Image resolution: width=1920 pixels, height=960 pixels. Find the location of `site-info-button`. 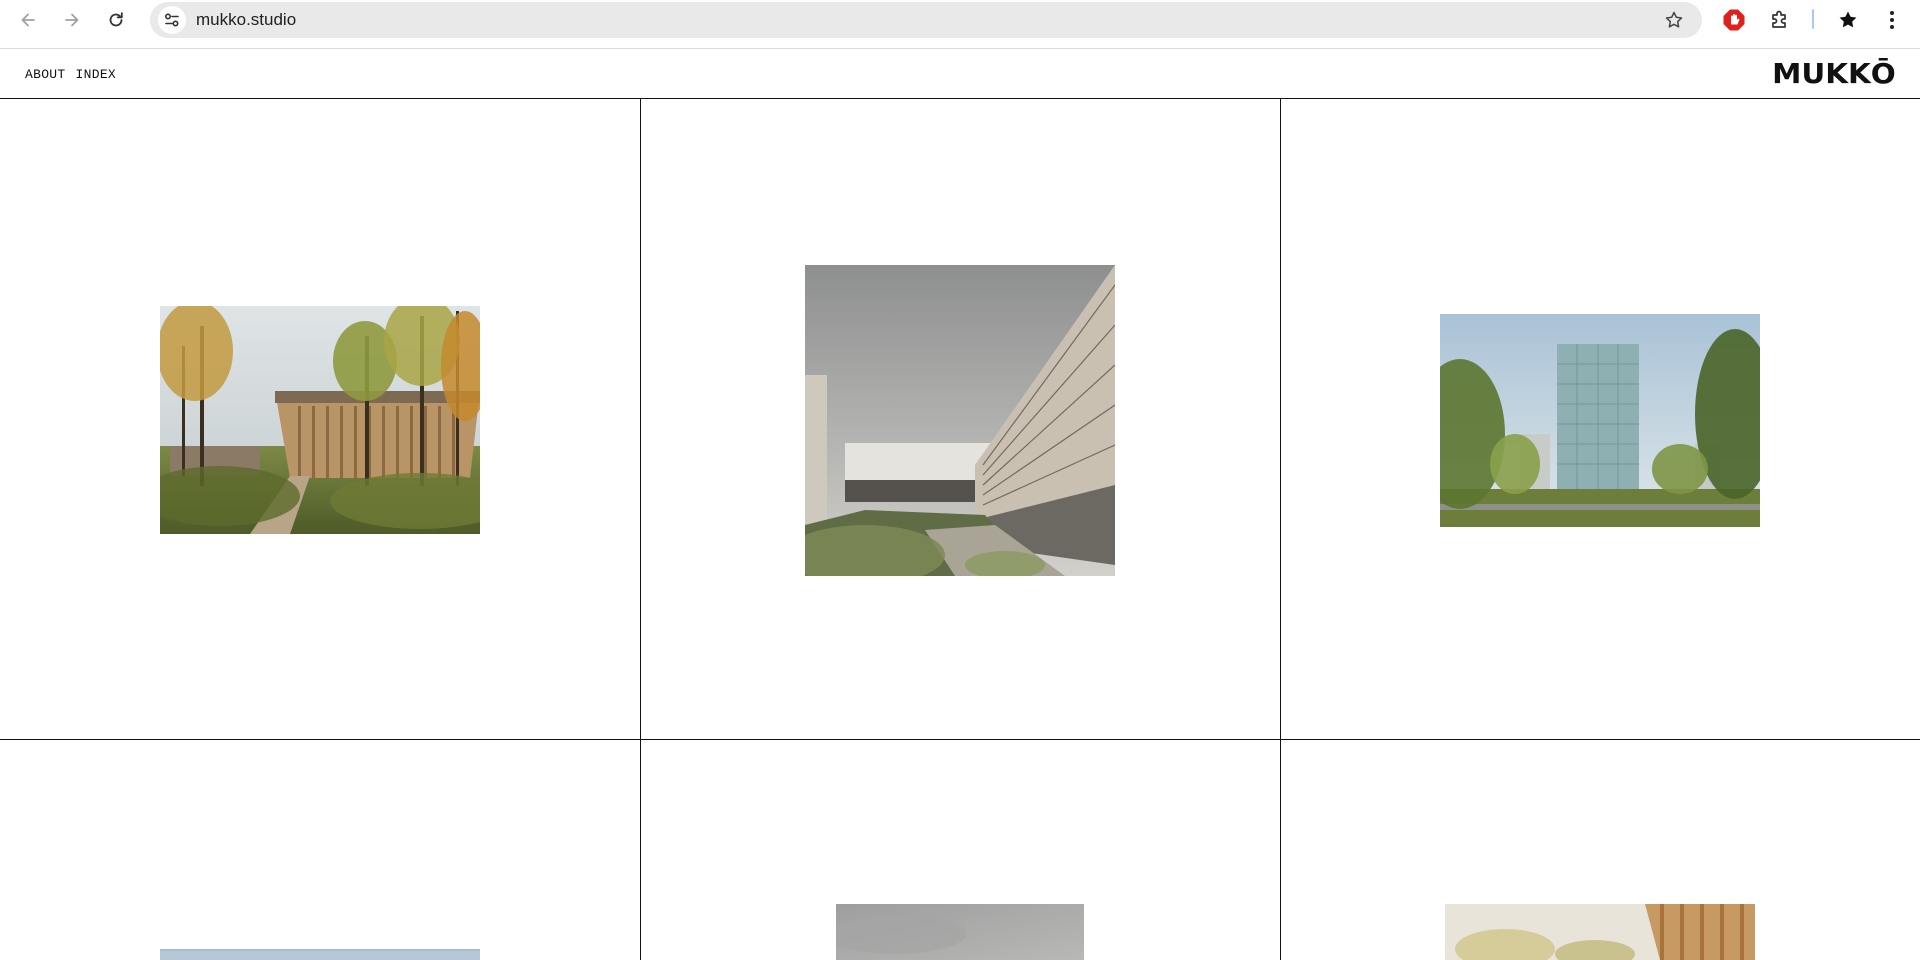

site-info-button is located at coordinates (172, 20).